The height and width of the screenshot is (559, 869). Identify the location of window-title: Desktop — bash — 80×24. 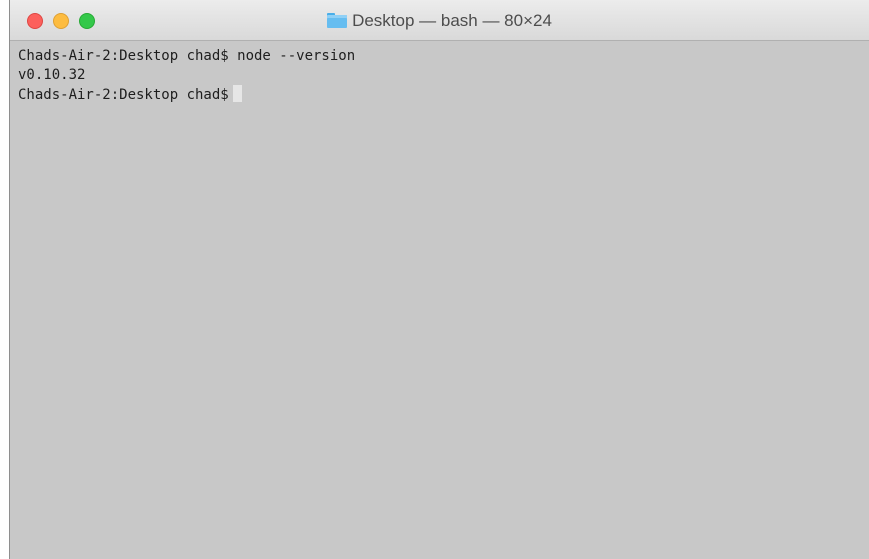
(439, 21).